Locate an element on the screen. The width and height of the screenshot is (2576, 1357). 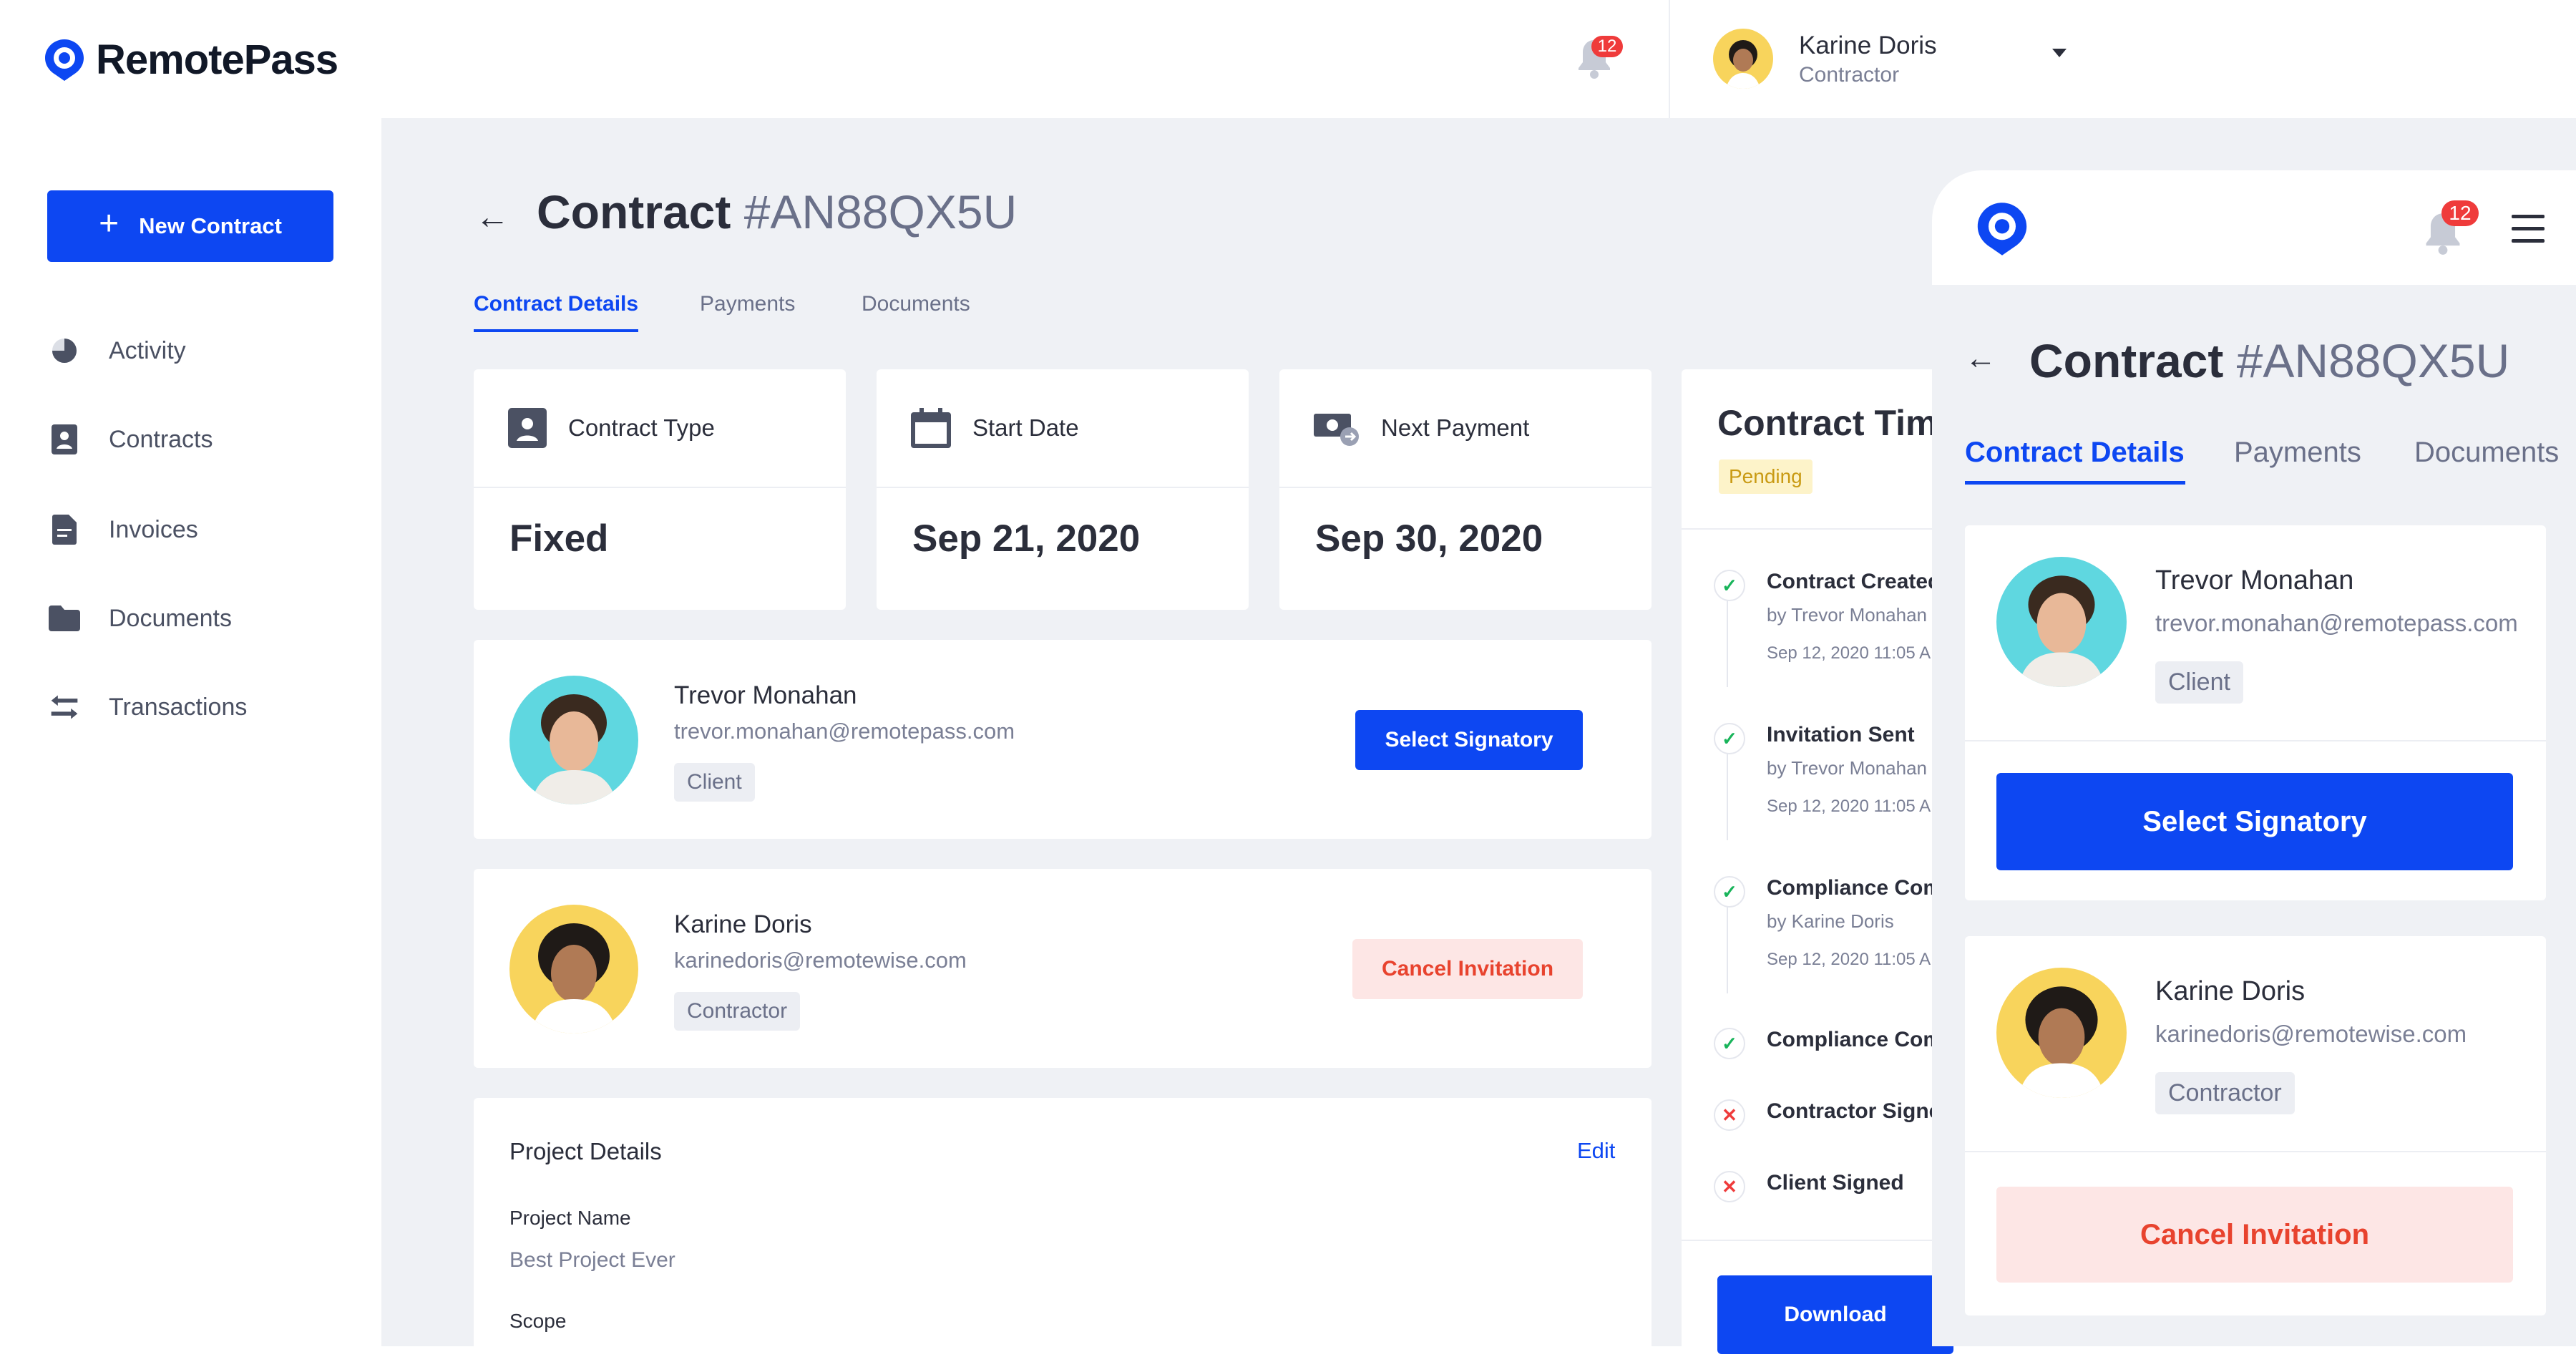
timeline-event: ✕ Contractor Signe is located at coordinates (1827, 1115).